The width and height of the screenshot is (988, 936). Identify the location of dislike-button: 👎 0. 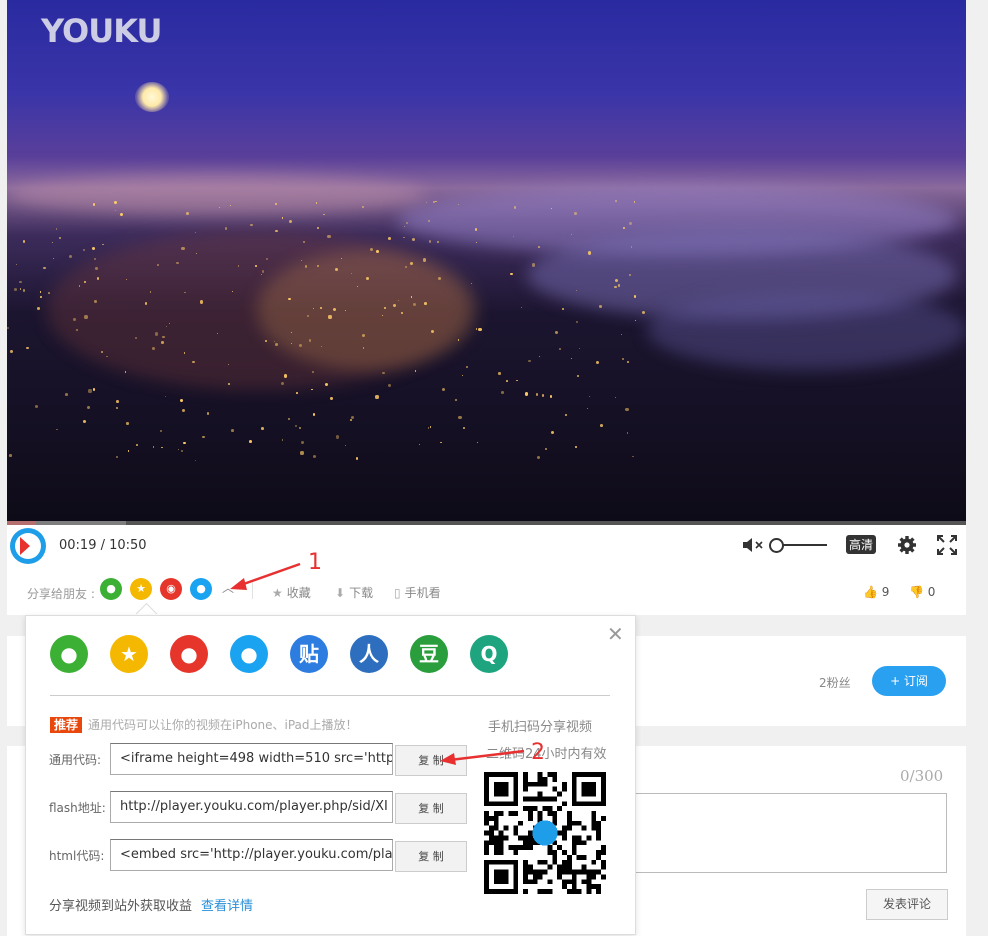
(922, 592).